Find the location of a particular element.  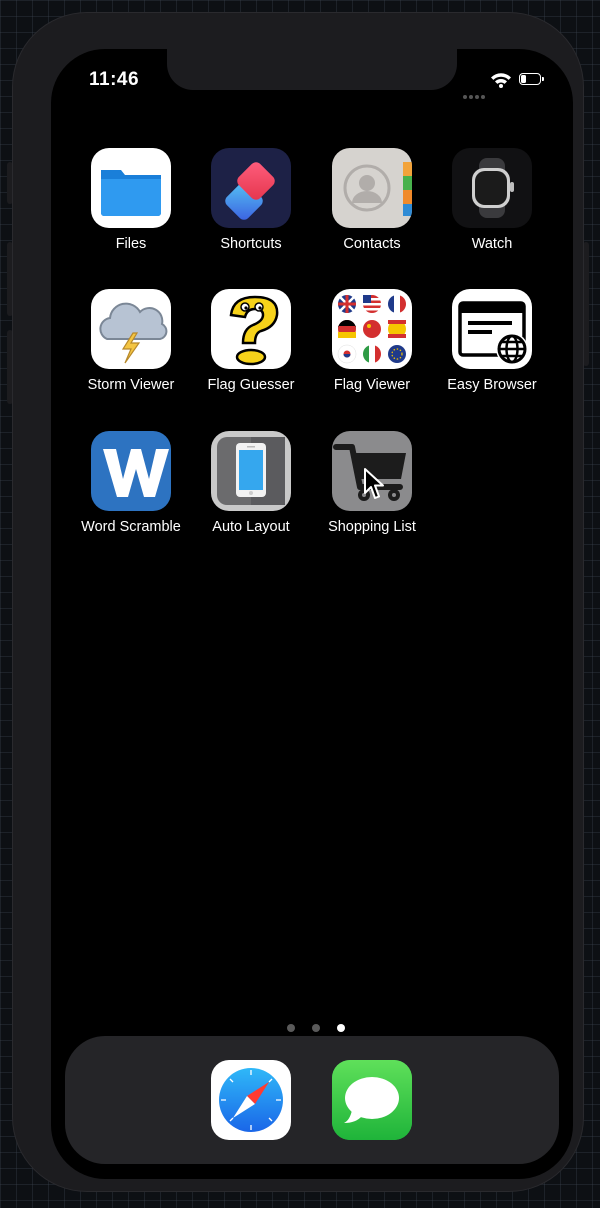

app-label: Contacts is located at coordinates (372, 244).